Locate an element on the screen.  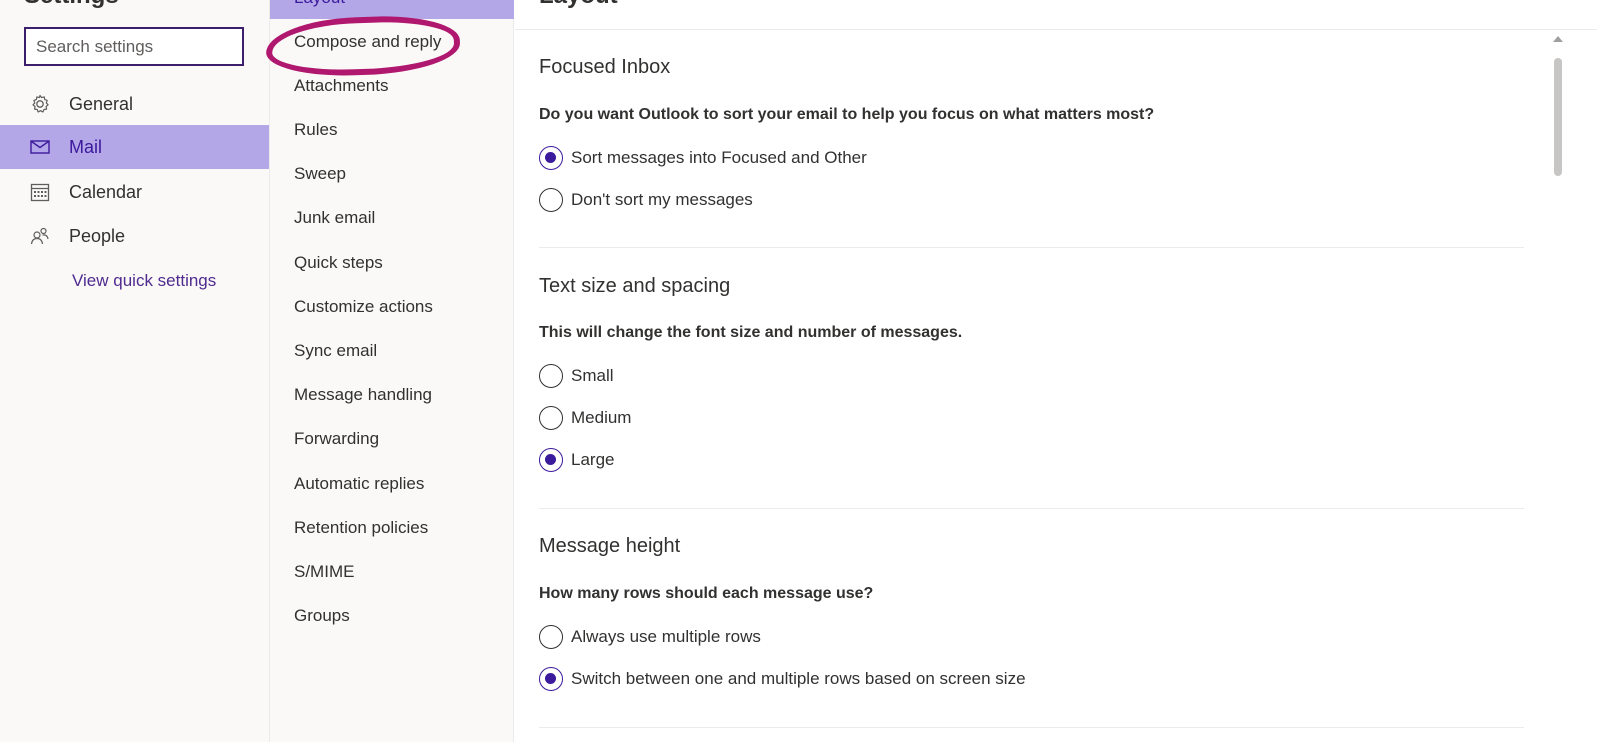
radio-sort-focused-other: Sort messages into Focused and Other is located at coordinates (703, 158).